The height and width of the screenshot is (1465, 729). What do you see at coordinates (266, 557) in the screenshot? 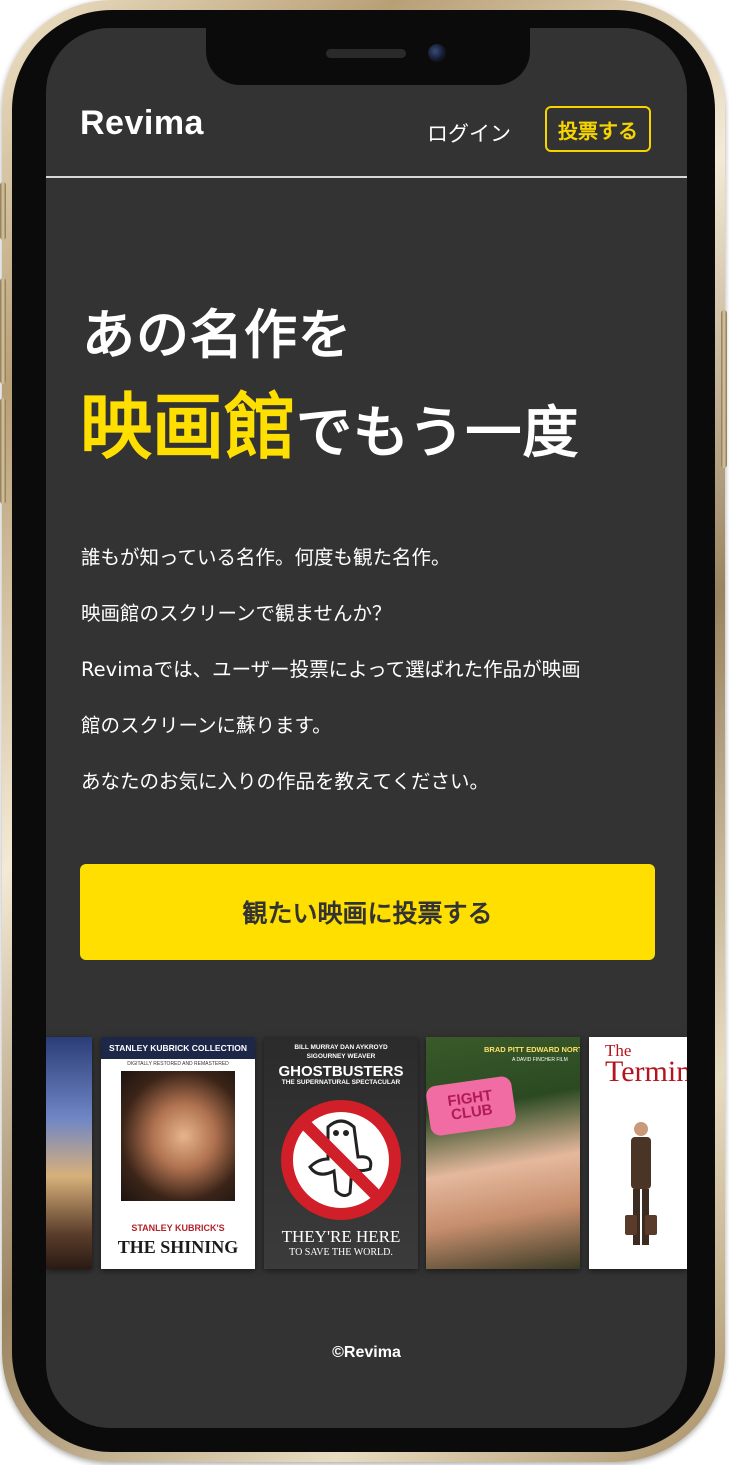
I see `description-line: 誰もが知っている名作。何度も観た名作。` at bounding box center [266, 557].